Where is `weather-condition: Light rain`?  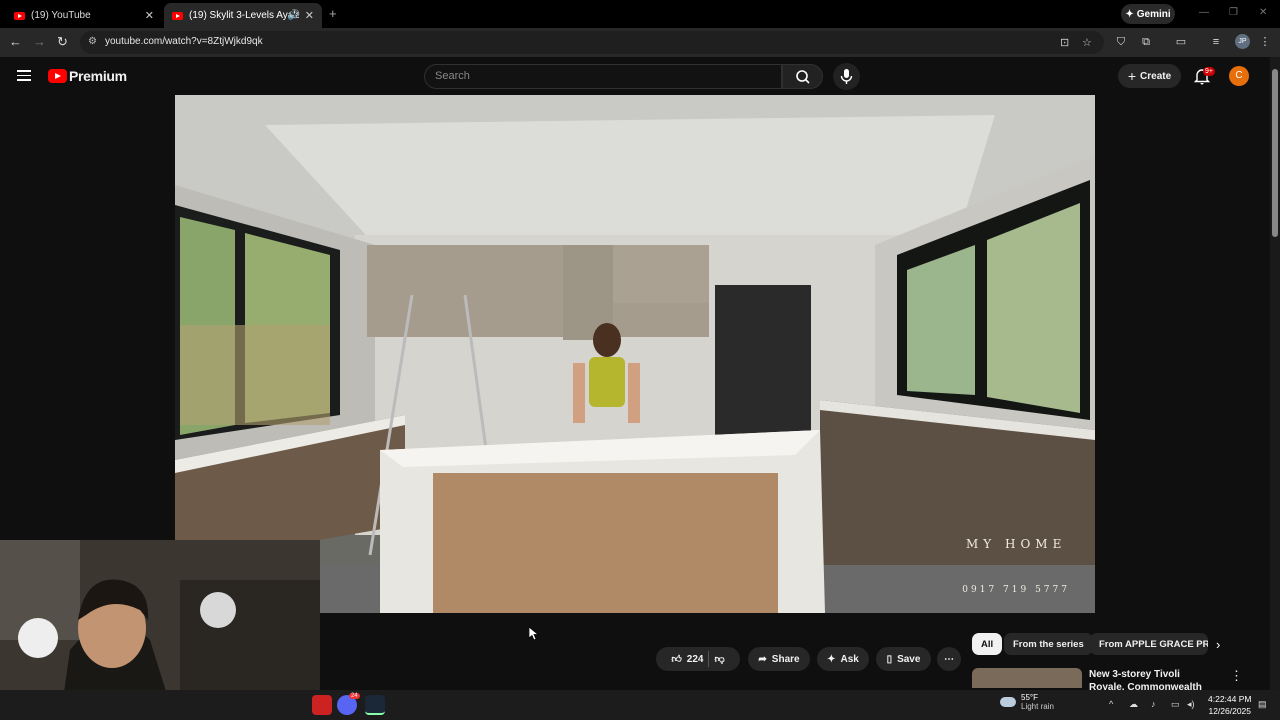 weather-condition: Light rain is located at coordinates (1037, 706).